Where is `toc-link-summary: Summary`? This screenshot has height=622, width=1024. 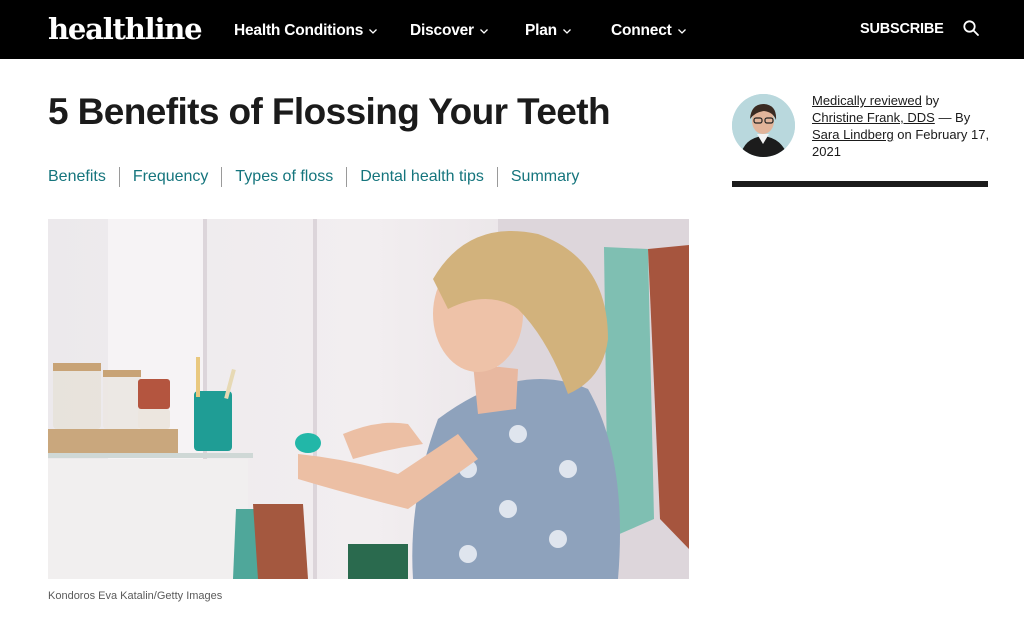
toc-link-summary: Summary is located at coordinates (545, 177).